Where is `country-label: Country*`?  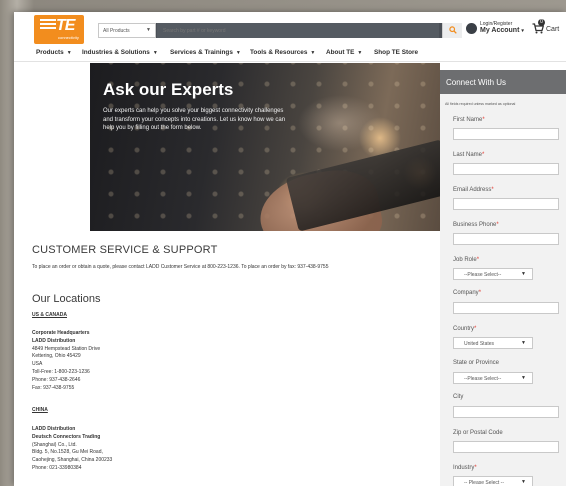
country-label: Country* is located at coordinates (465, 329).